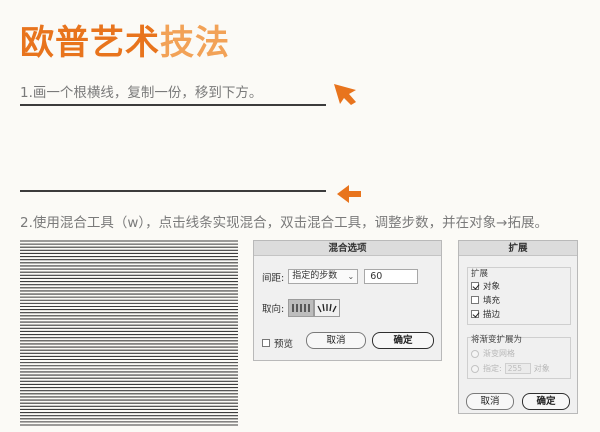 This screenshot has height=432, width=600. I want to click on align-to-path-button, so click(327, 308).